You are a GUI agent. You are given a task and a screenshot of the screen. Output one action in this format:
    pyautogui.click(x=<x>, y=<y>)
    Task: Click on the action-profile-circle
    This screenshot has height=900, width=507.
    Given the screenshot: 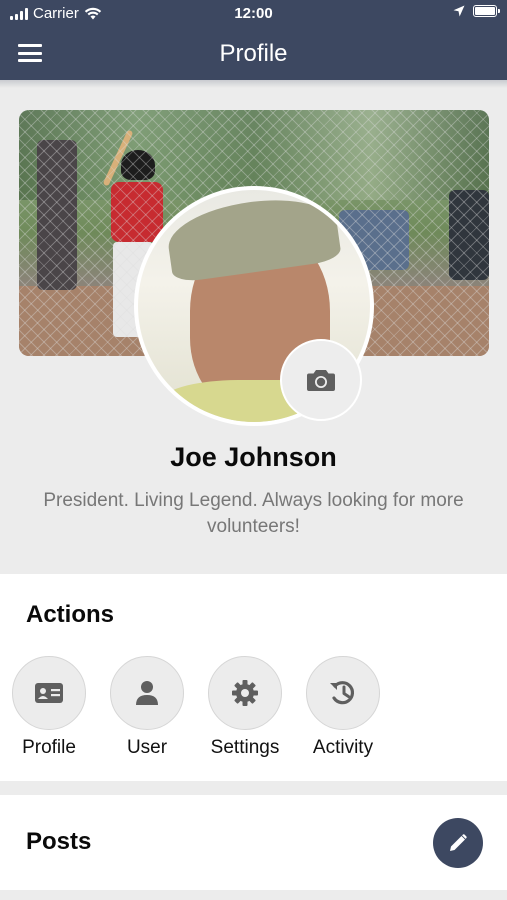 What is the action you would take?
    pyautogui.click(x=49, y=693)
    